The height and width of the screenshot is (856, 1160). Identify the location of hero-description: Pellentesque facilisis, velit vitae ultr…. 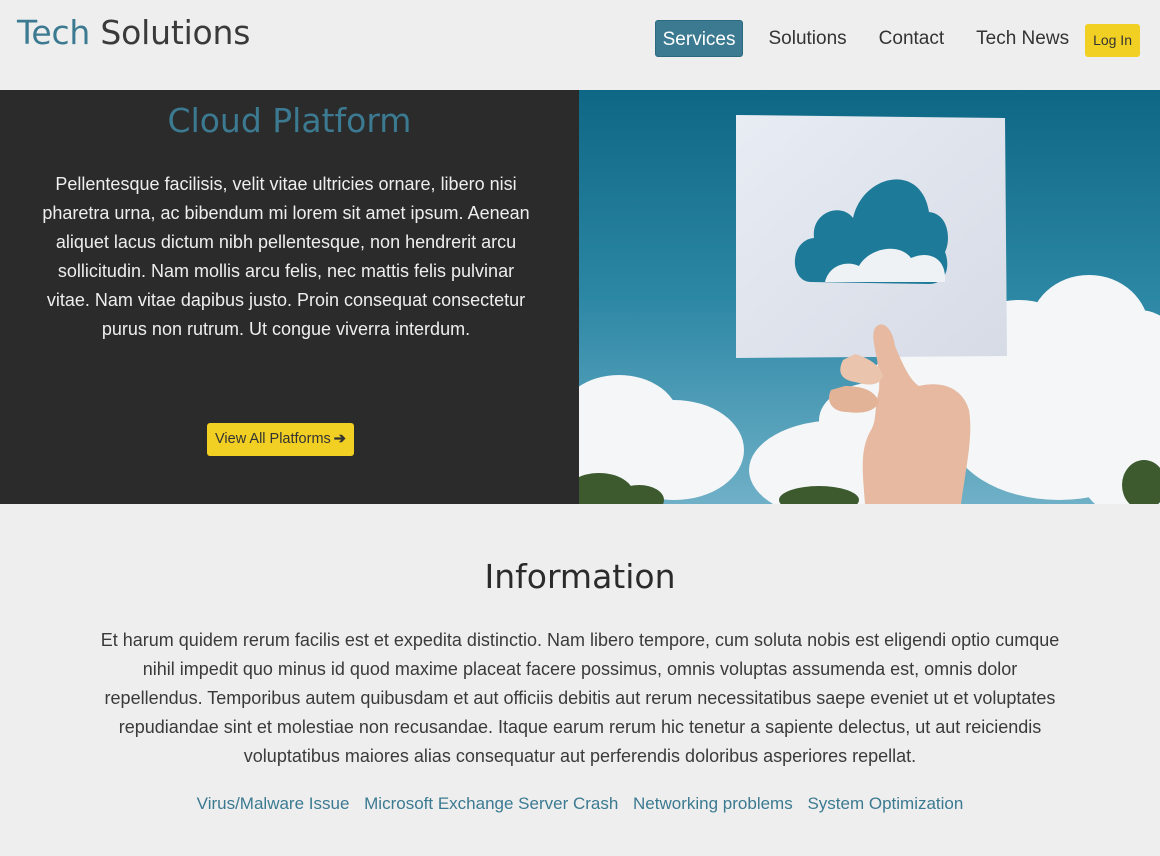
(286, 256).